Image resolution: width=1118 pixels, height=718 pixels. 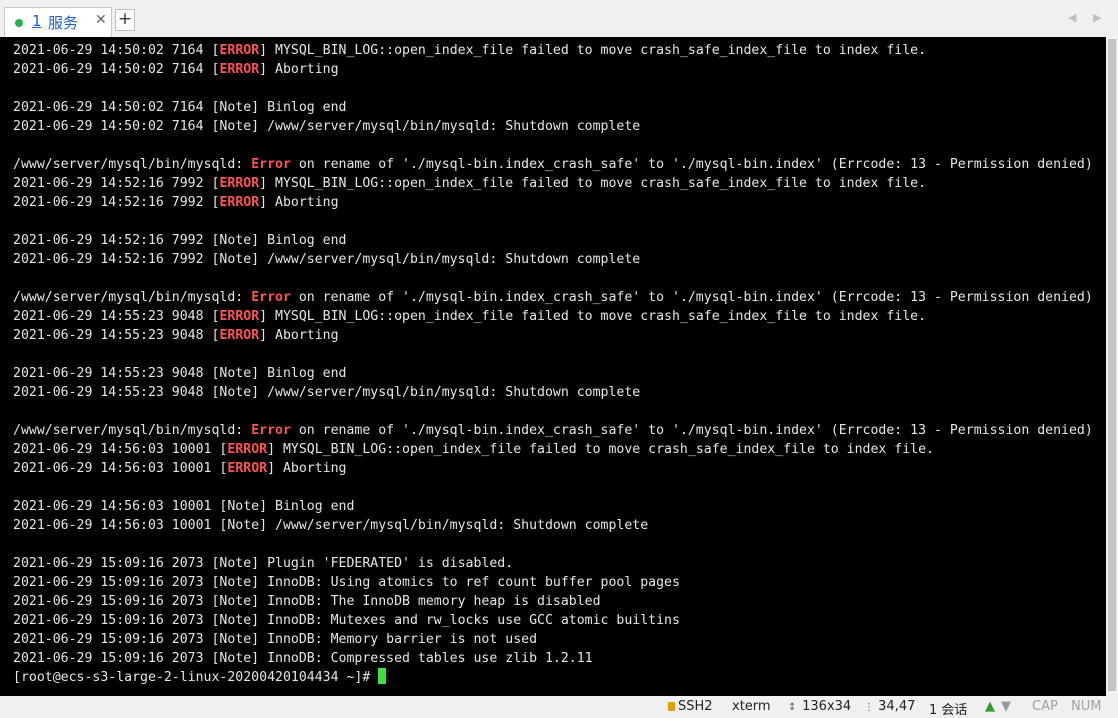 What do you see at coordinates (792, 707) in the screenshot?
I see `resize-icon: ↕` at bounding box center [792, 707].